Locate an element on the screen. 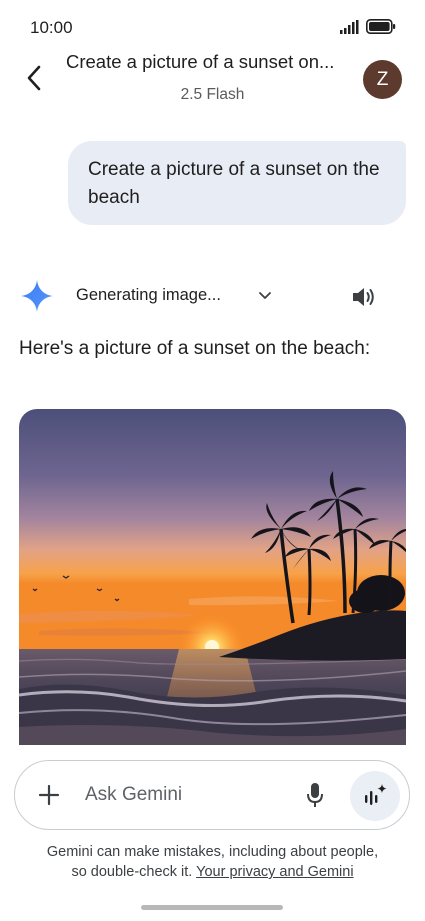 The width and height of the screenshot is (425, 921). battery-icon is located at coordinates (381, 26).